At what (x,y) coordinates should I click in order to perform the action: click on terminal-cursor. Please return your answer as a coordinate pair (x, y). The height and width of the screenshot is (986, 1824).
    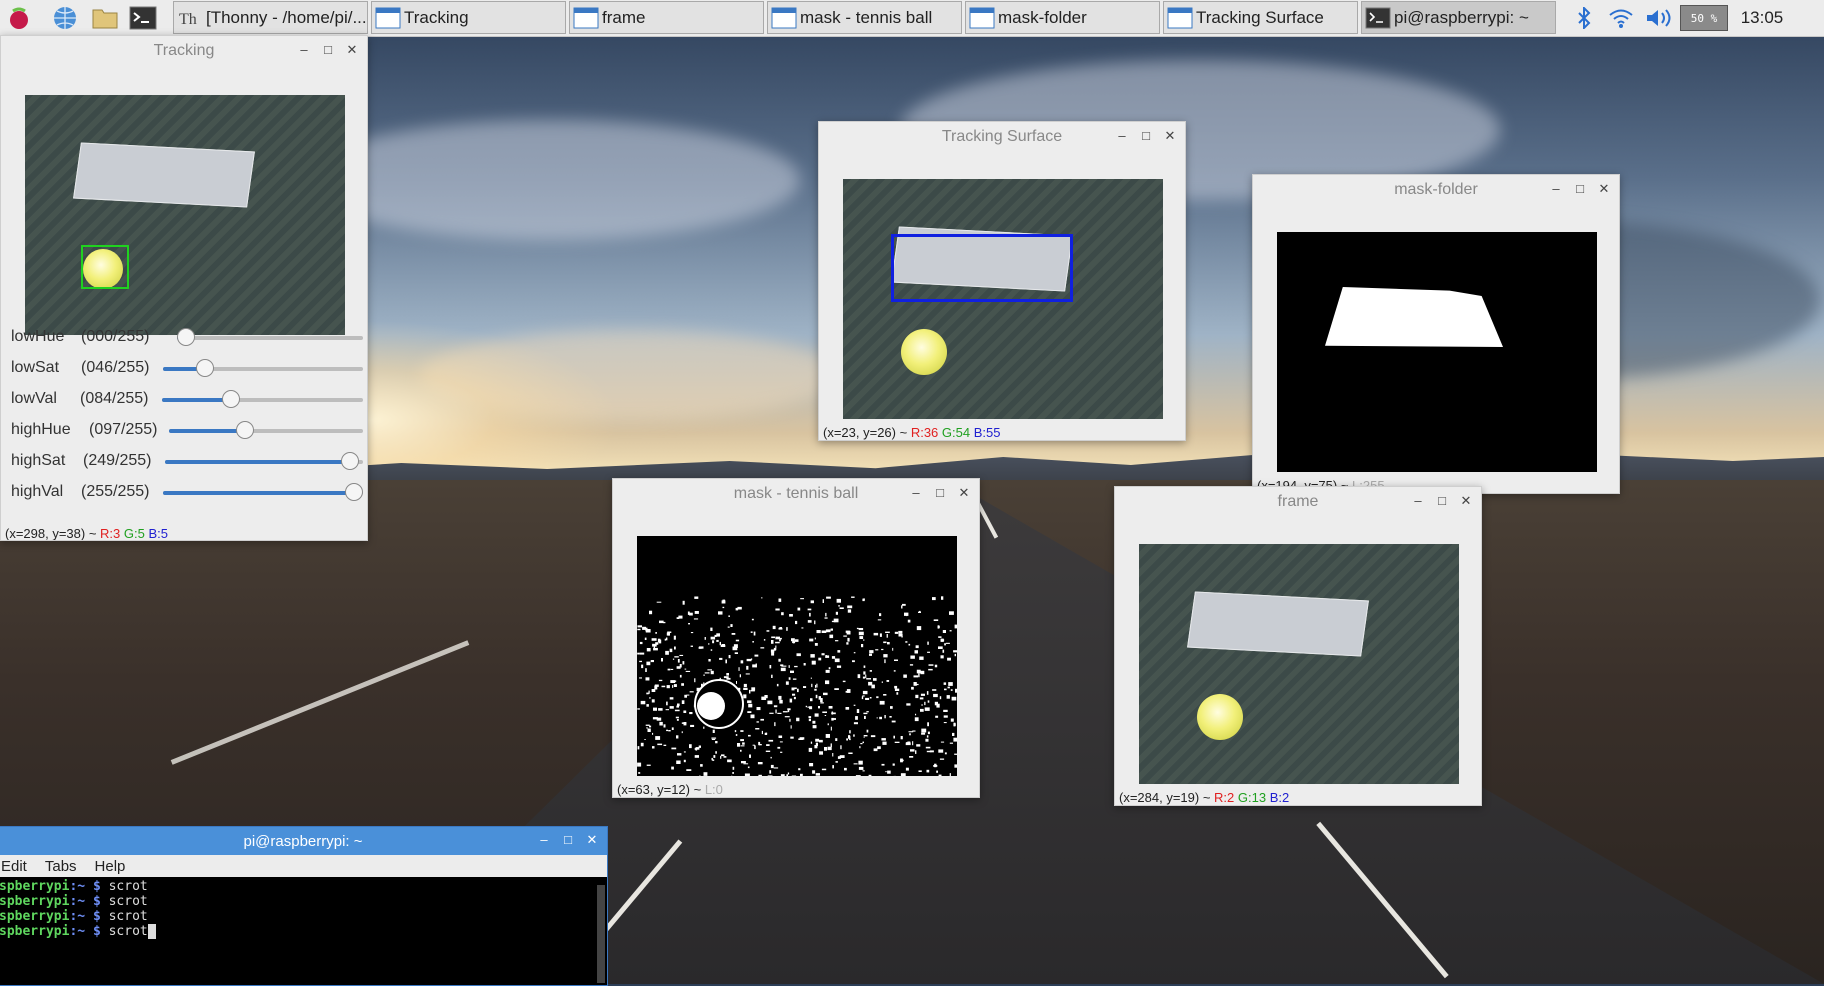
    Looking at the image, I should click on (152, 931).